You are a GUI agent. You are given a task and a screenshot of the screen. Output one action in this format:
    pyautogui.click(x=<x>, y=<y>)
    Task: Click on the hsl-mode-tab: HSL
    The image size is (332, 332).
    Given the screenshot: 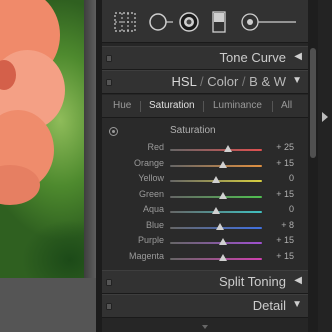 What is the action you would take?
    pyautogui.click(x=184, y=81)
    